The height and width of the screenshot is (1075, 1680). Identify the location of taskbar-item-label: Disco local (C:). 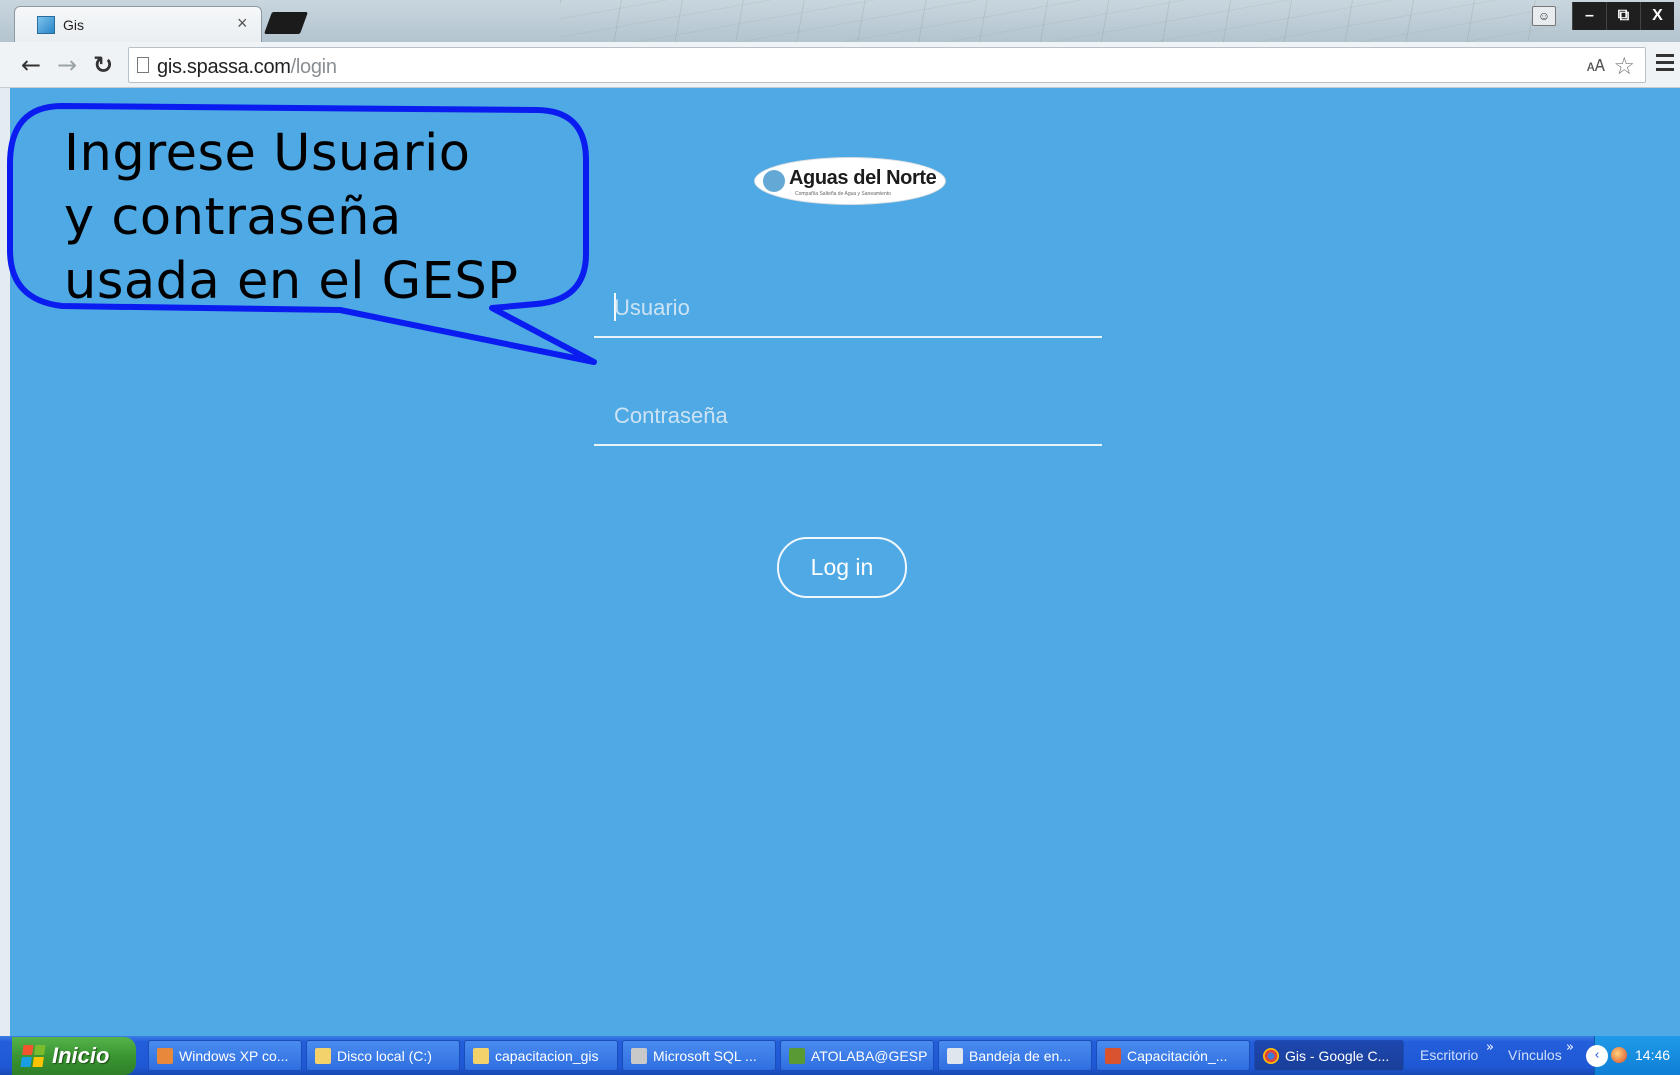
(384, 1056).